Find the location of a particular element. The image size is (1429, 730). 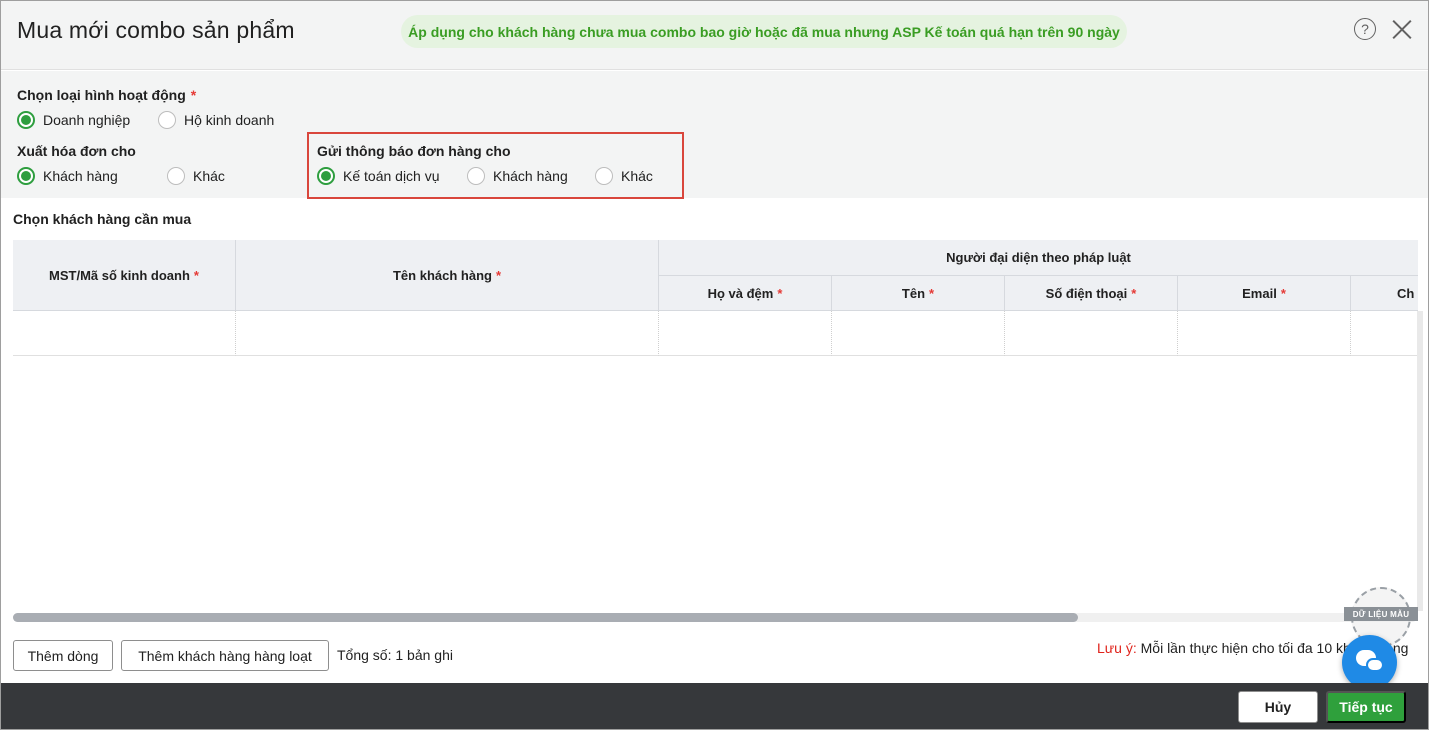

col-header-label: Họ và đệm is located at coordinates (740, 293).